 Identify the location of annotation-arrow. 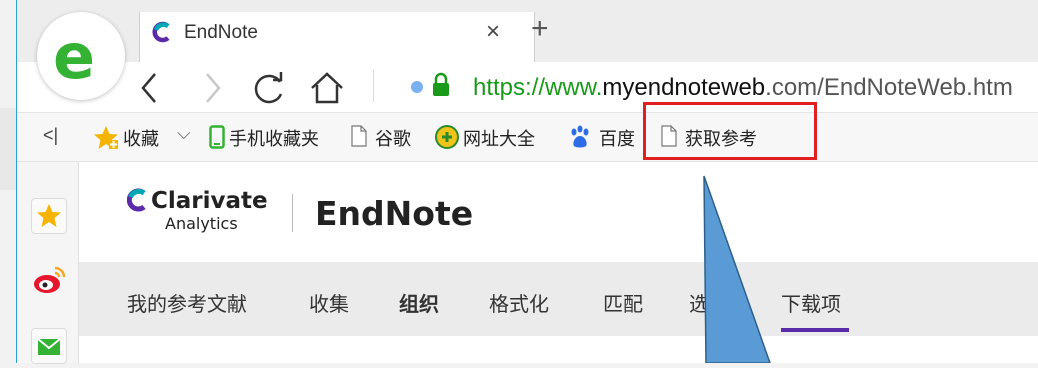
(737, 269).